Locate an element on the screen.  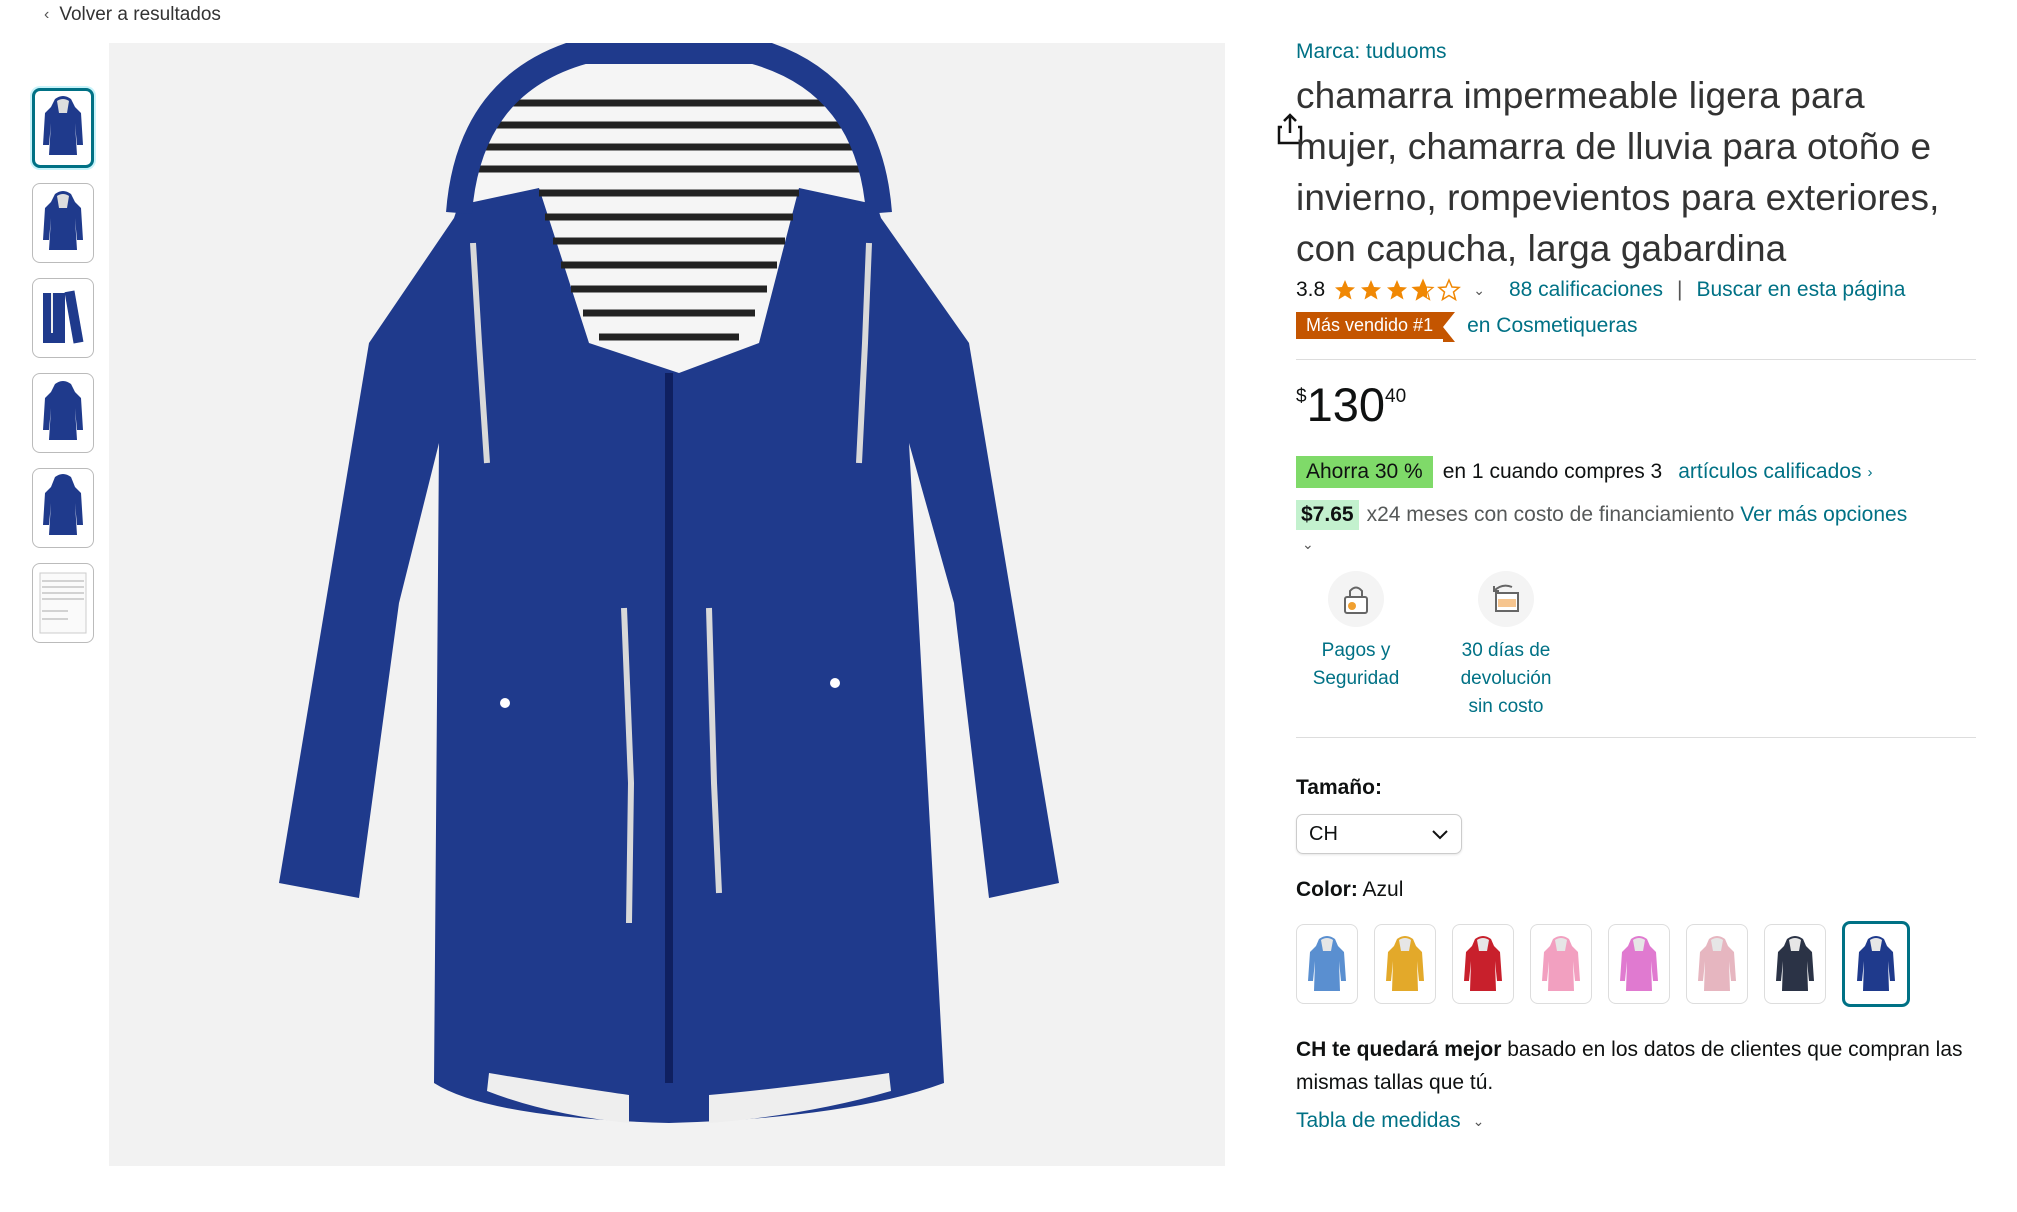
chevron-left-icon: ‹ is located at coordinates (47, 14).